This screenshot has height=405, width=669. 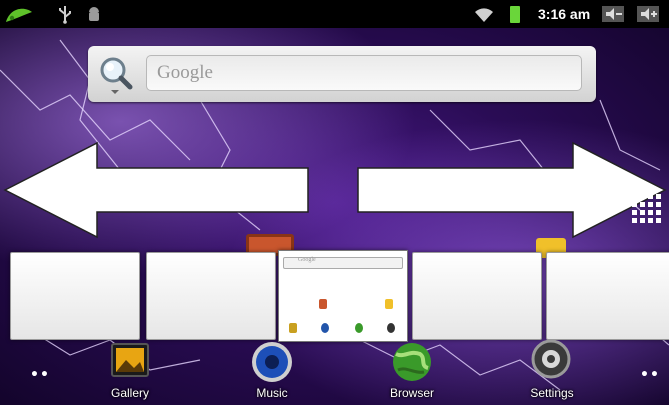 I want to click on wifi-icon, so click(x=484, y=15).